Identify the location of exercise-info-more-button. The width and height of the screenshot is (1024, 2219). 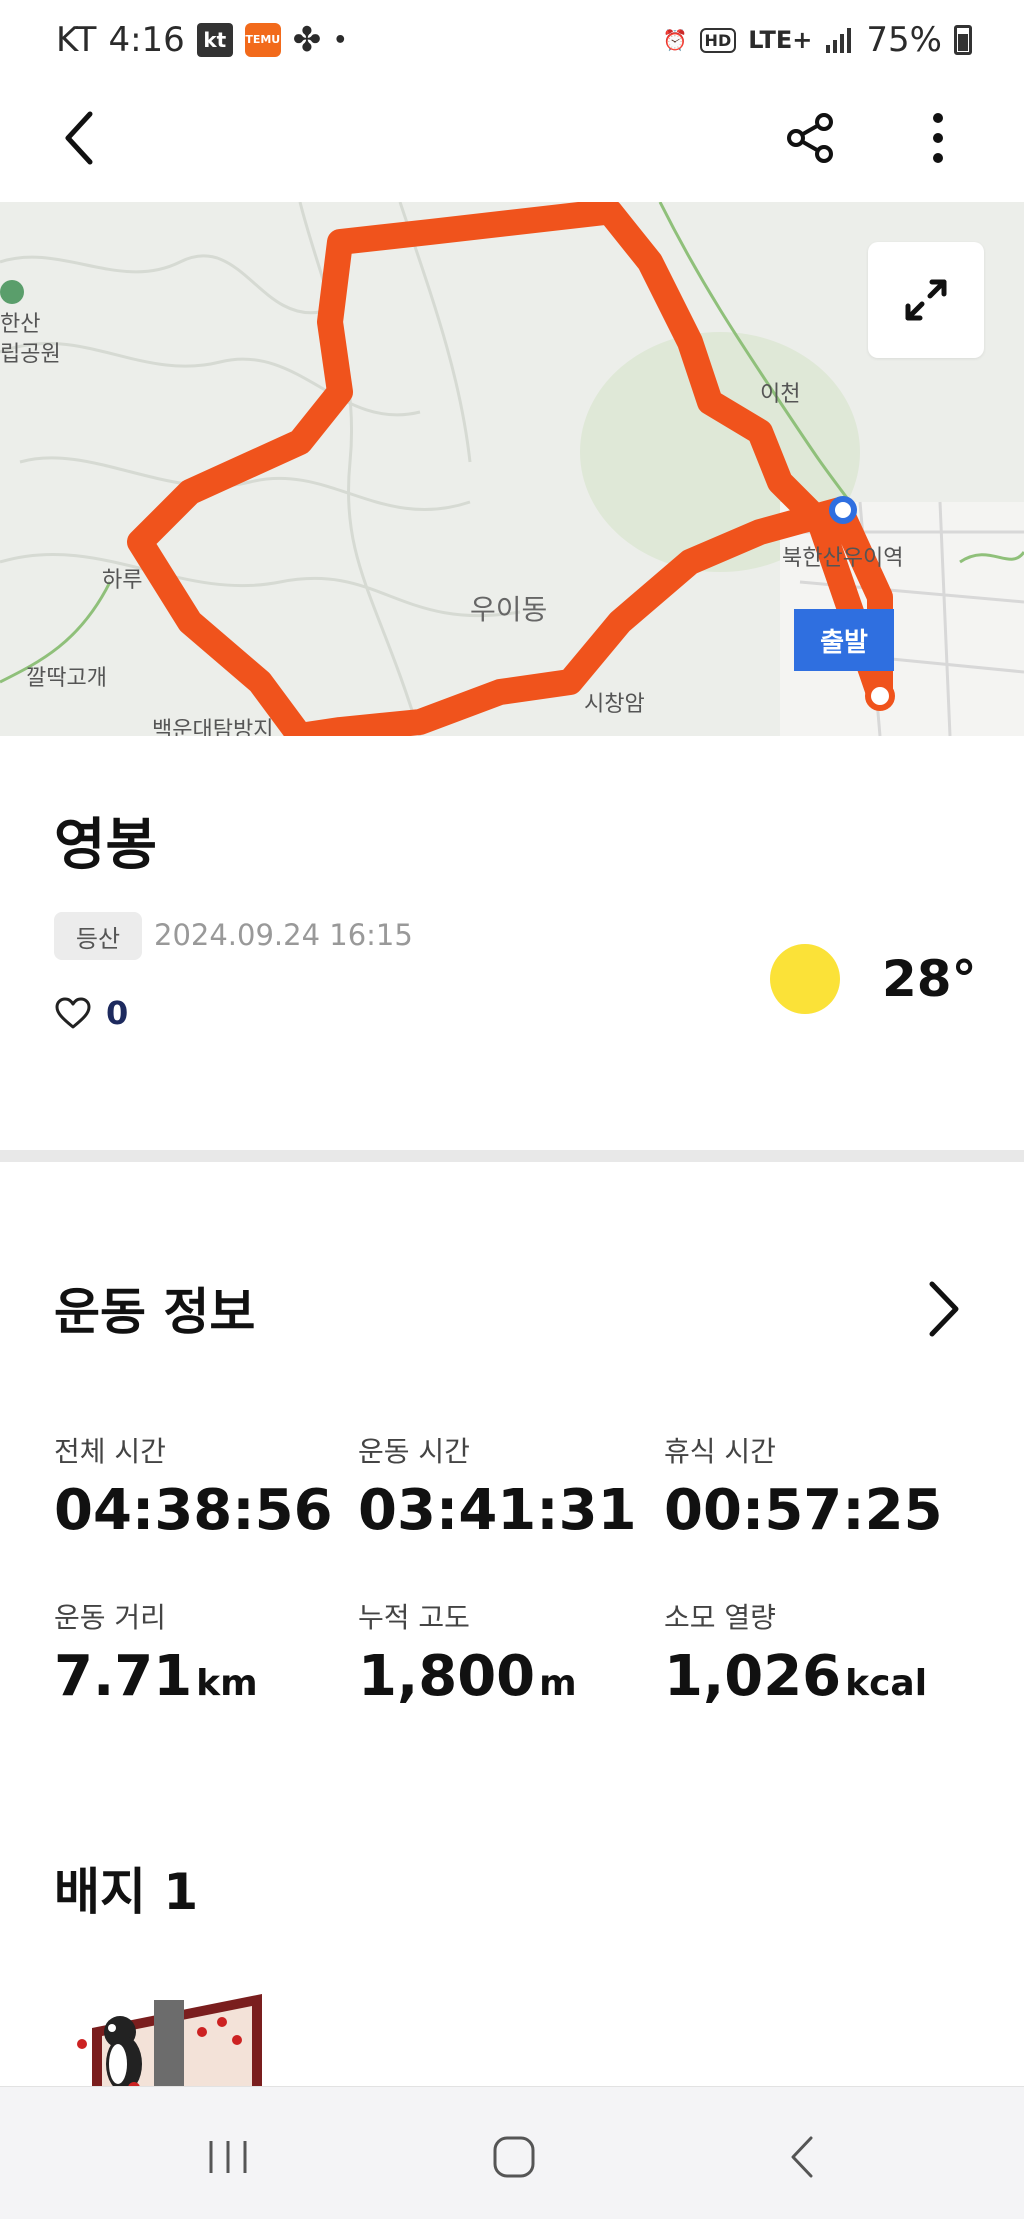
(943, 1309).